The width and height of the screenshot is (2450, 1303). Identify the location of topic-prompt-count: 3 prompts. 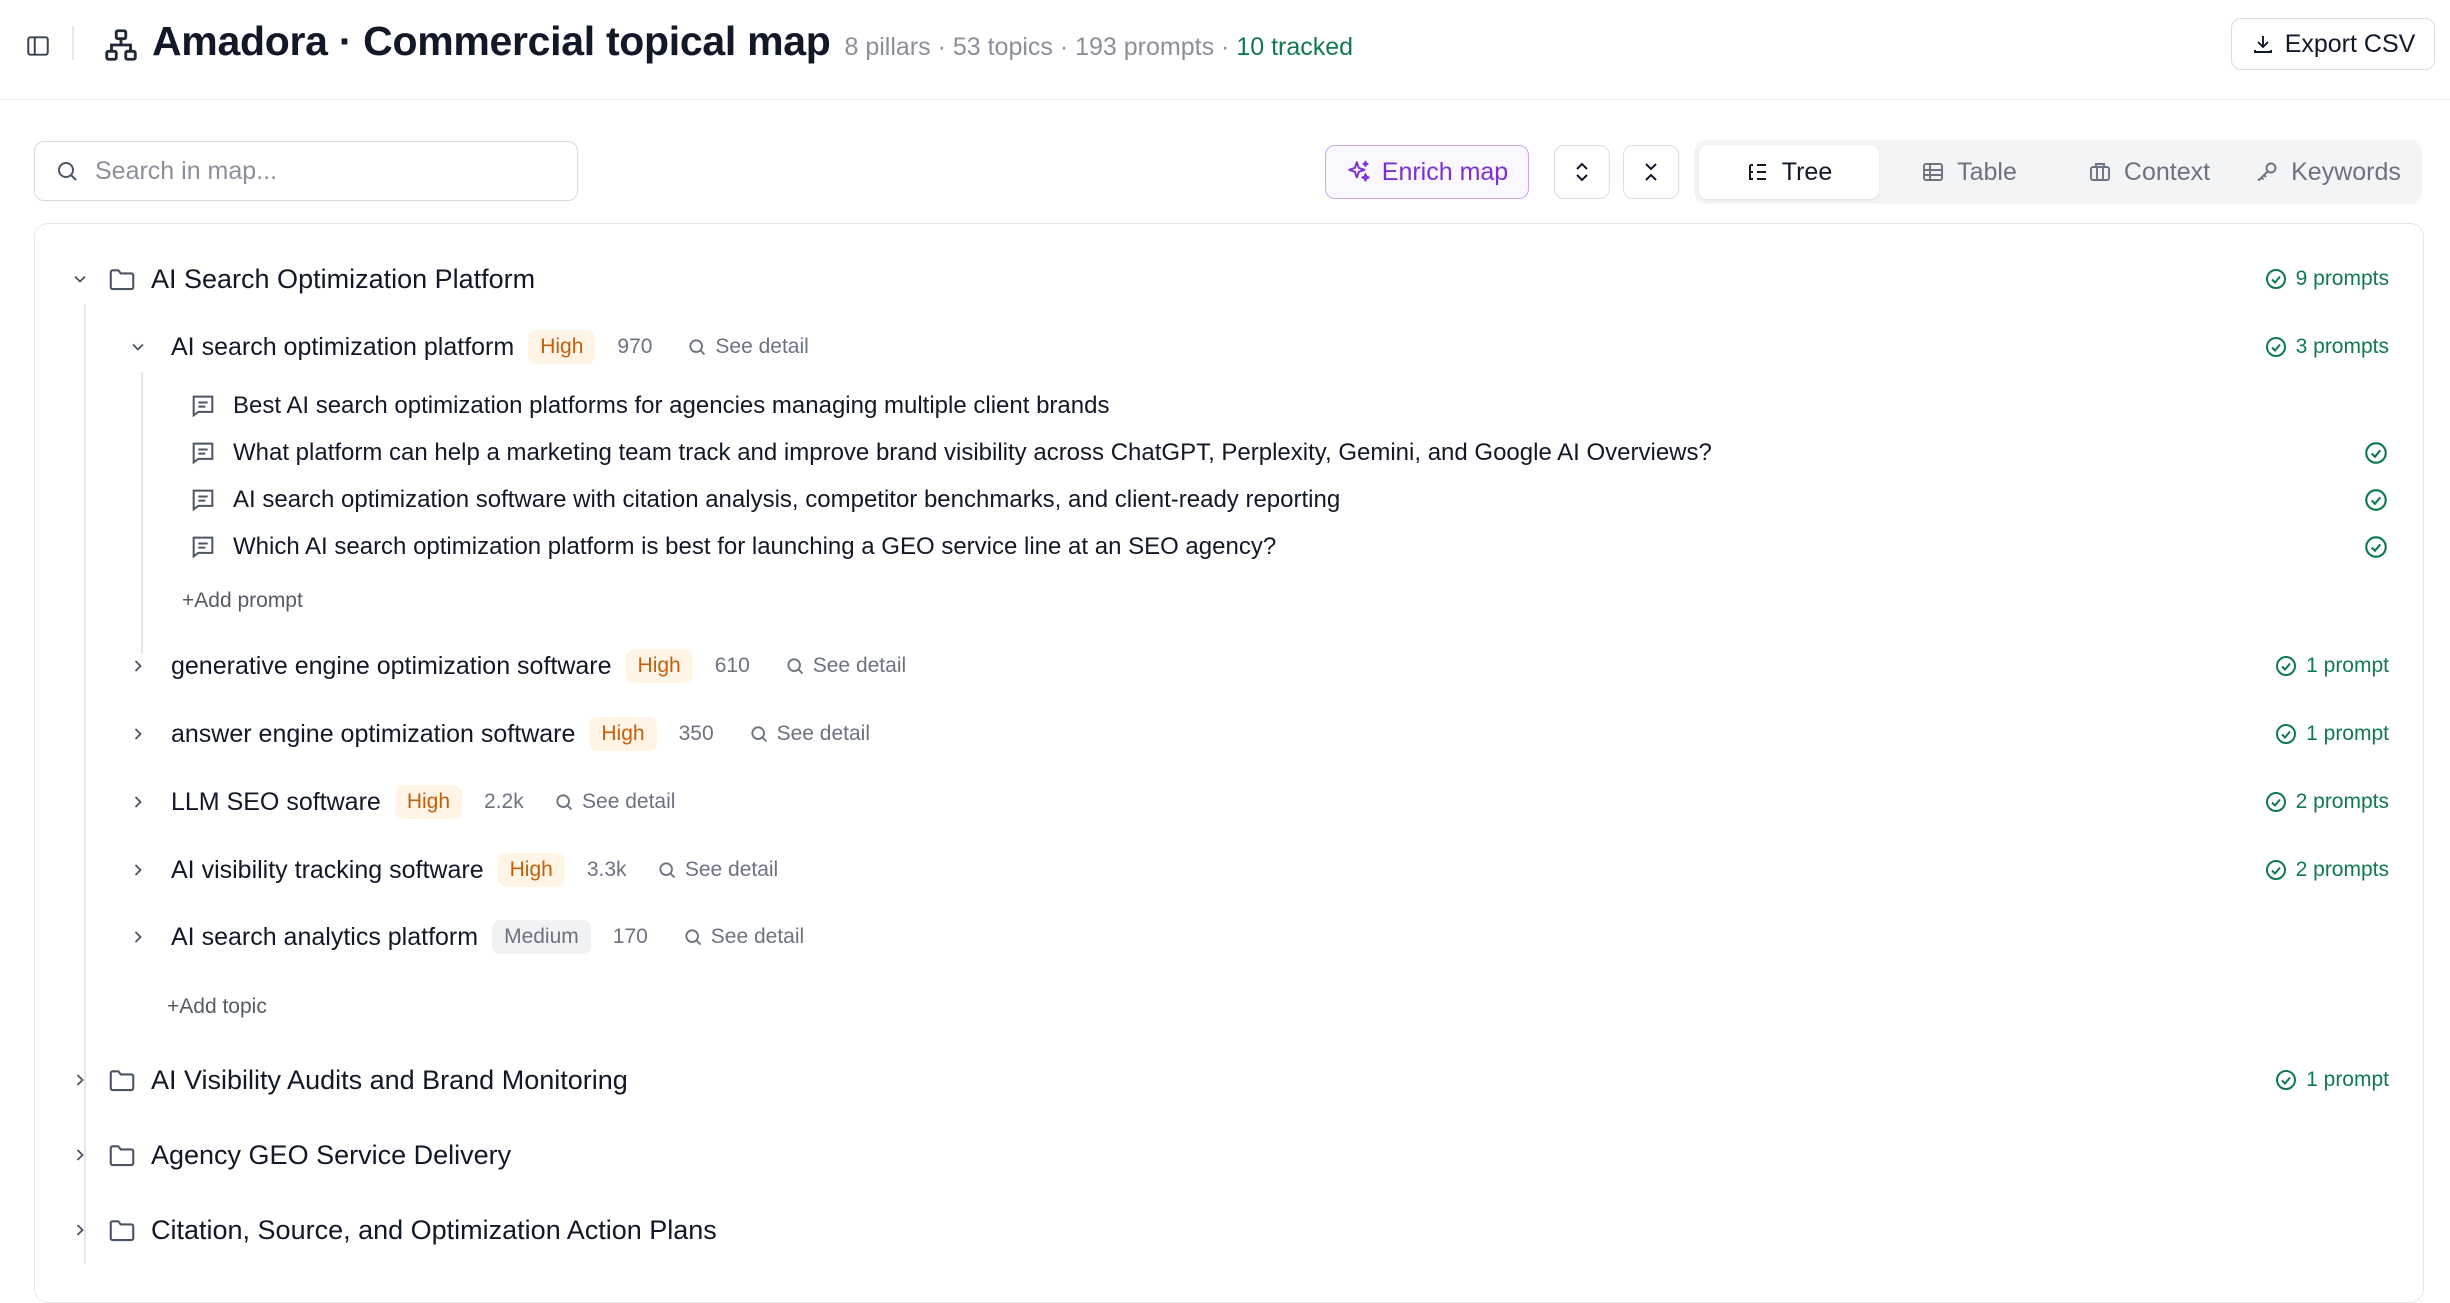
(2326, 347).